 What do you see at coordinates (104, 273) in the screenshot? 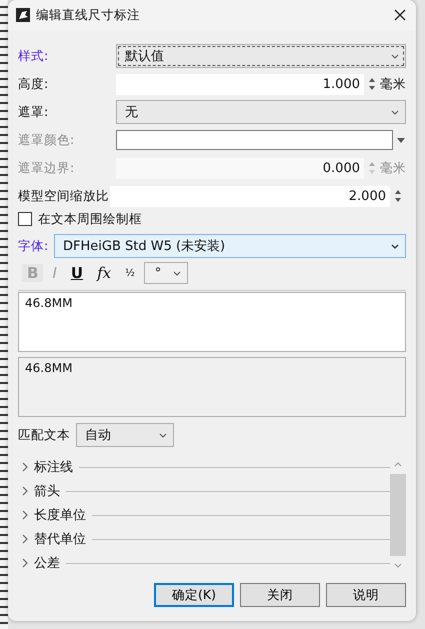
I see `fx-button: fx` at bounding box center [104, 273].